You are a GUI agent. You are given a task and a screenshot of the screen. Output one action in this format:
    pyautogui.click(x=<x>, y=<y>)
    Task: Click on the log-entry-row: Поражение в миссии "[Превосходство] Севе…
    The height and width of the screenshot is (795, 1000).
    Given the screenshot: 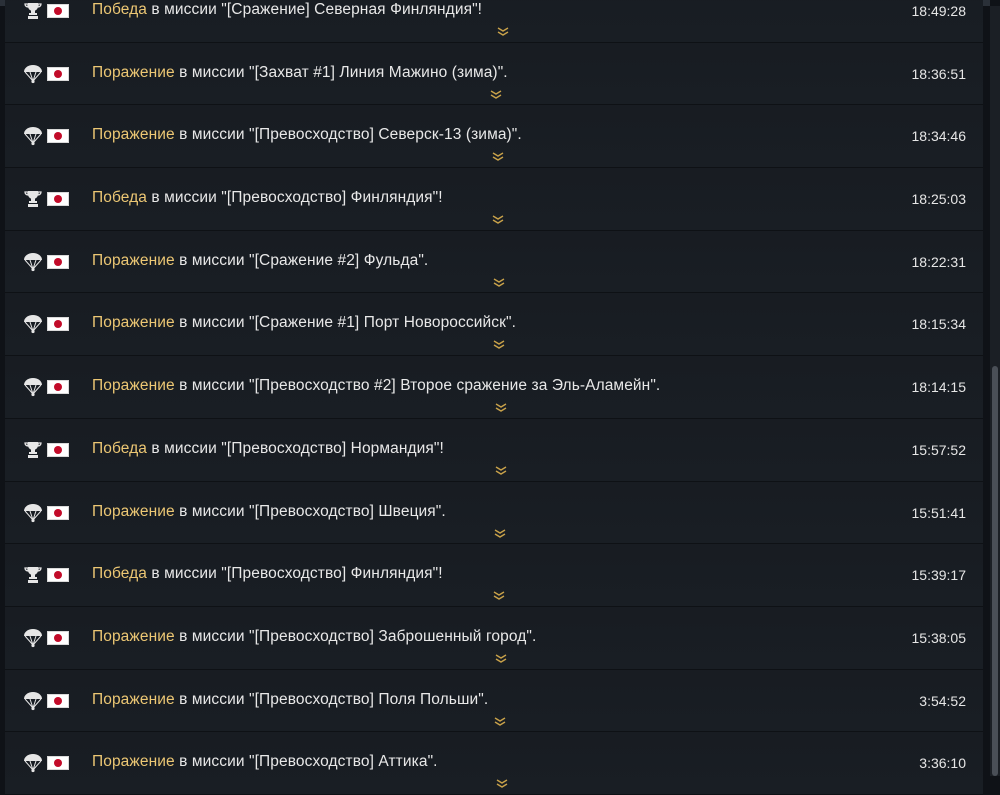 What is the action you would take?
    pyautogui.click(x=494, y=137)
    